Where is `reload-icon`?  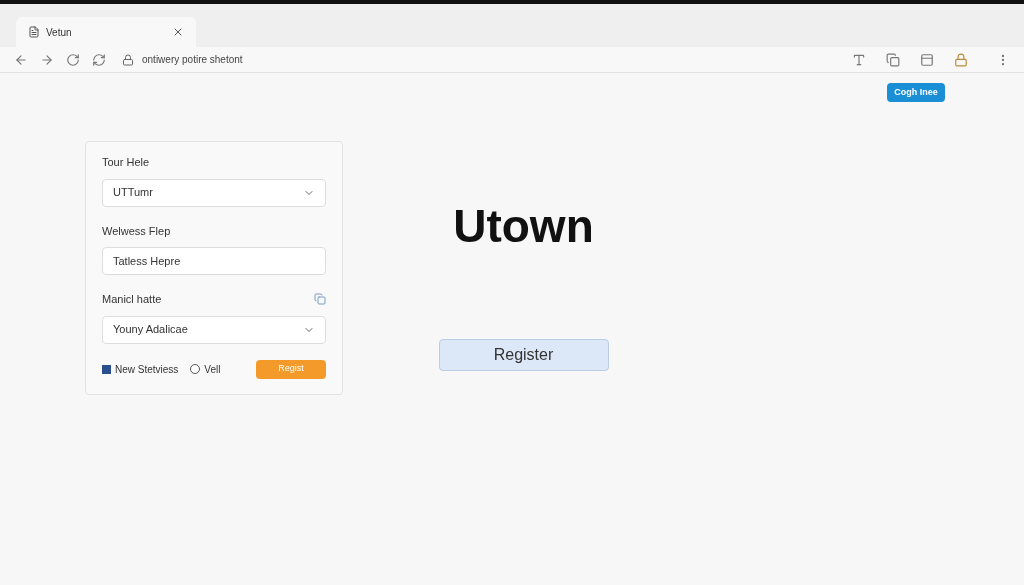 reload-icon is located at coordinates (73, 59).